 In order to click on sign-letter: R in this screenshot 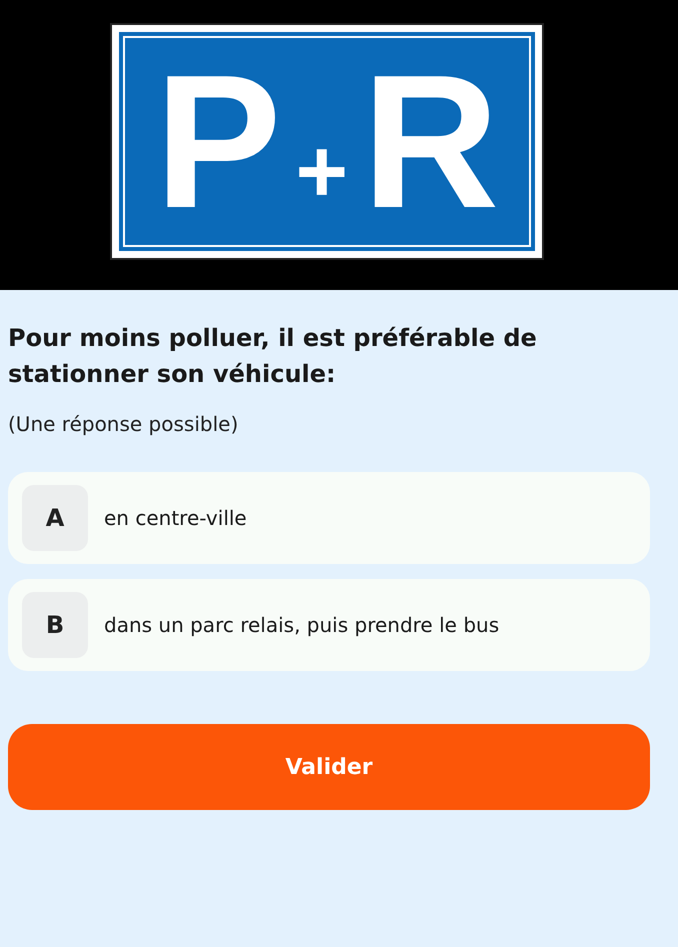, I will do `click(431, 141)`.